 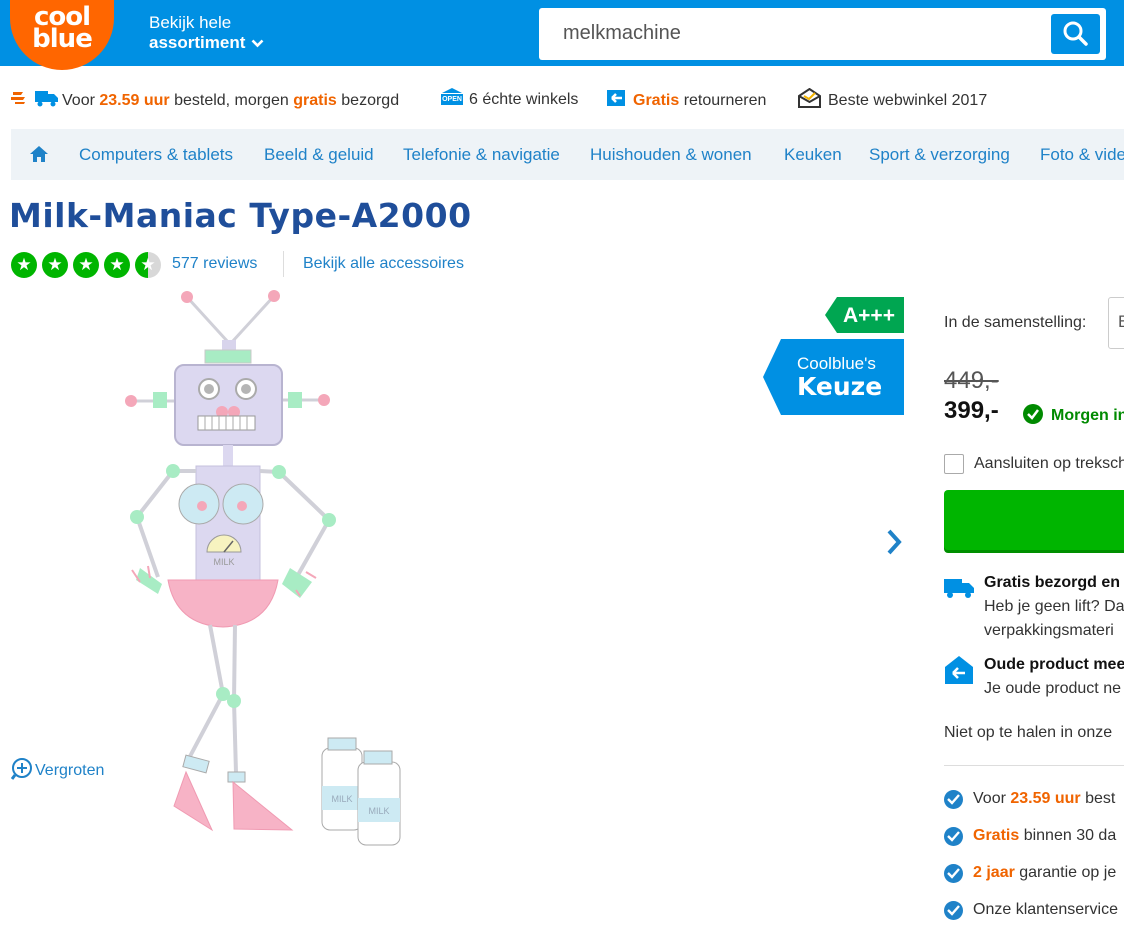 What do you see at coordinates (156, 155) in the screenshot?
I see `nav-computers-tablets: Computers & tablets` at bounding box center [156, 155].